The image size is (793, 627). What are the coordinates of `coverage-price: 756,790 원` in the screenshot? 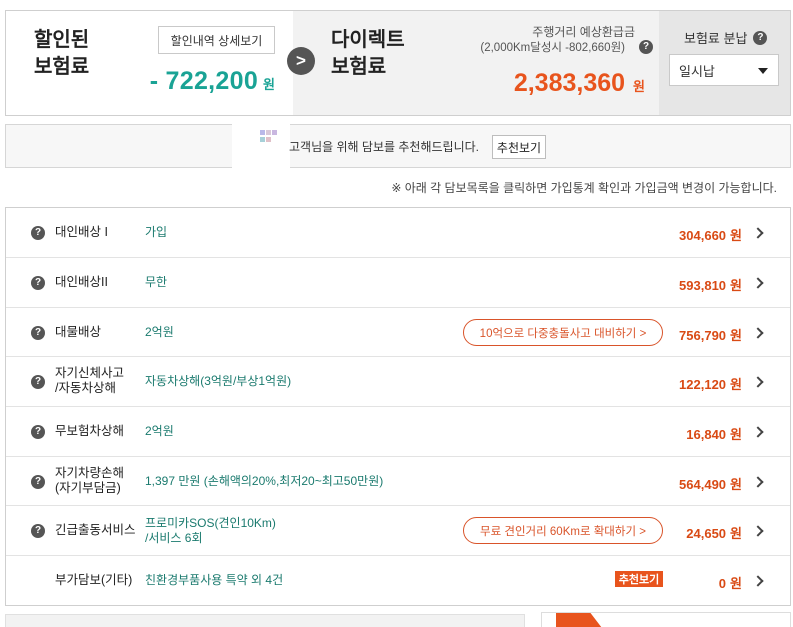 It's located at (710, 335).